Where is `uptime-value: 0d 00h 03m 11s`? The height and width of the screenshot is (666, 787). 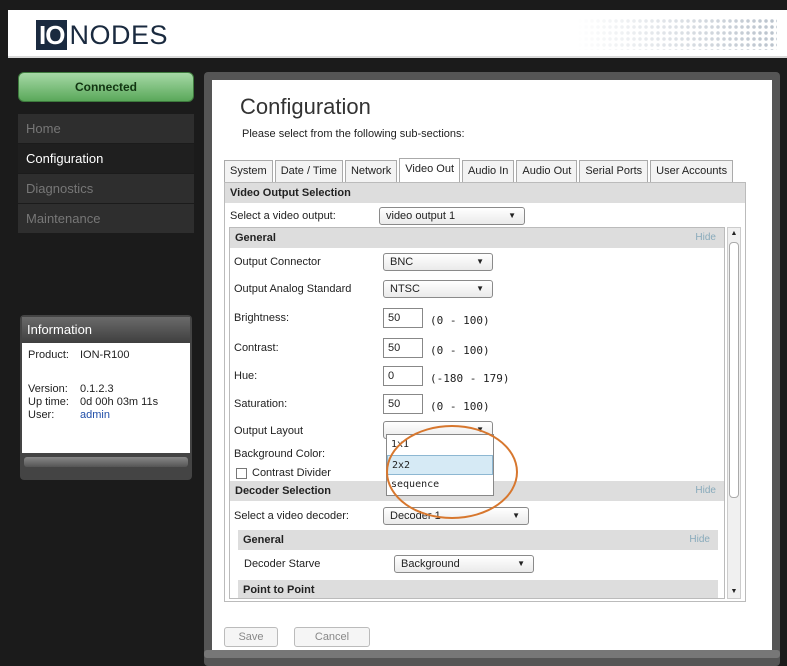
uptime-value: 0d 00h 03m 11s is located at coordinates (119, 402).